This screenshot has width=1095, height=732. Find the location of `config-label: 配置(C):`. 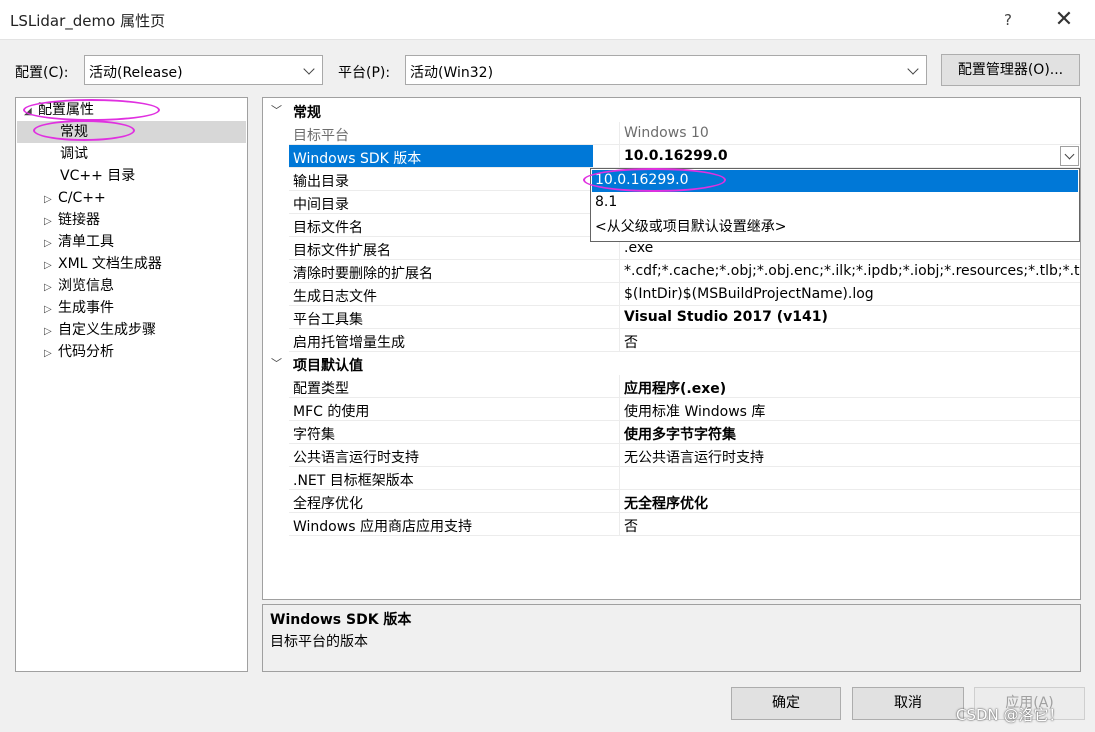

config-label: 配置(C): is located at coordinates (42, 73).